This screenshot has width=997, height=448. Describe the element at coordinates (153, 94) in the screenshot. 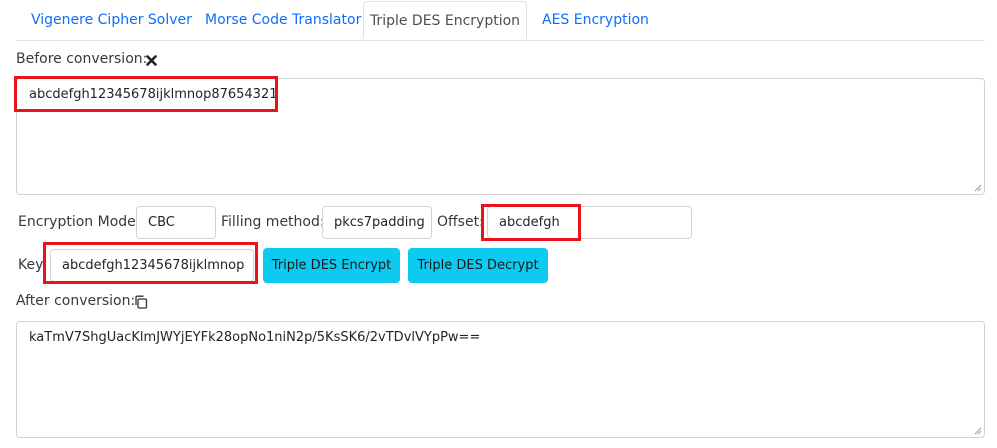

I see `input-text: abcdefgh12345678ijklmnop87654321` at that location.